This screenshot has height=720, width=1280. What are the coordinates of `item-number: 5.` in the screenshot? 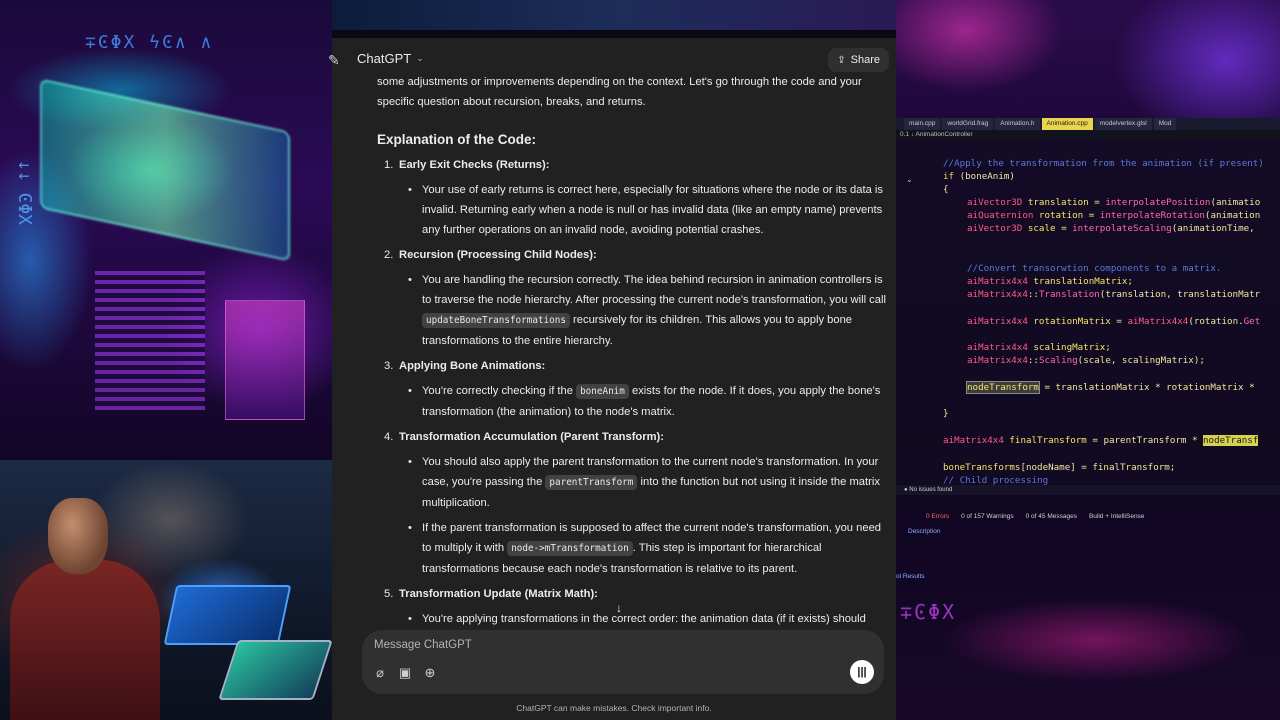 It's located at (389, 594).